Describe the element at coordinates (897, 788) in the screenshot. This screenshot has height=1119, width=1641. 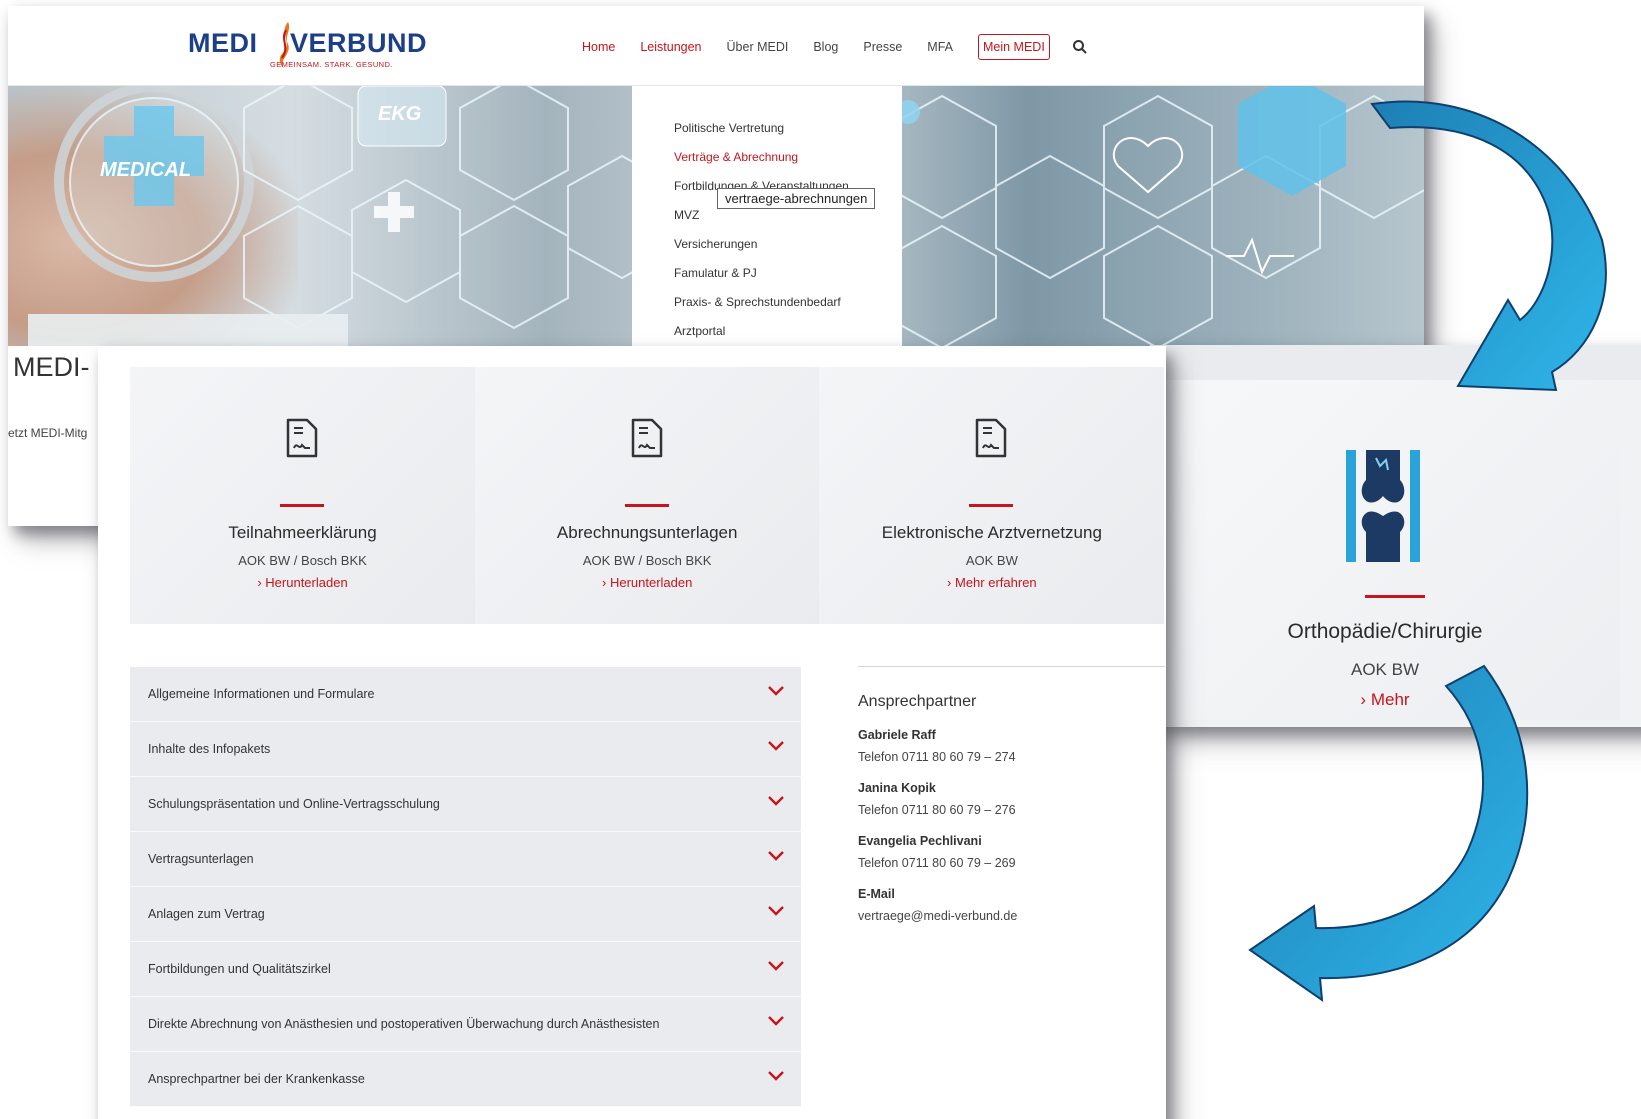
I see `contact-name: Janina Kopik` at that location.